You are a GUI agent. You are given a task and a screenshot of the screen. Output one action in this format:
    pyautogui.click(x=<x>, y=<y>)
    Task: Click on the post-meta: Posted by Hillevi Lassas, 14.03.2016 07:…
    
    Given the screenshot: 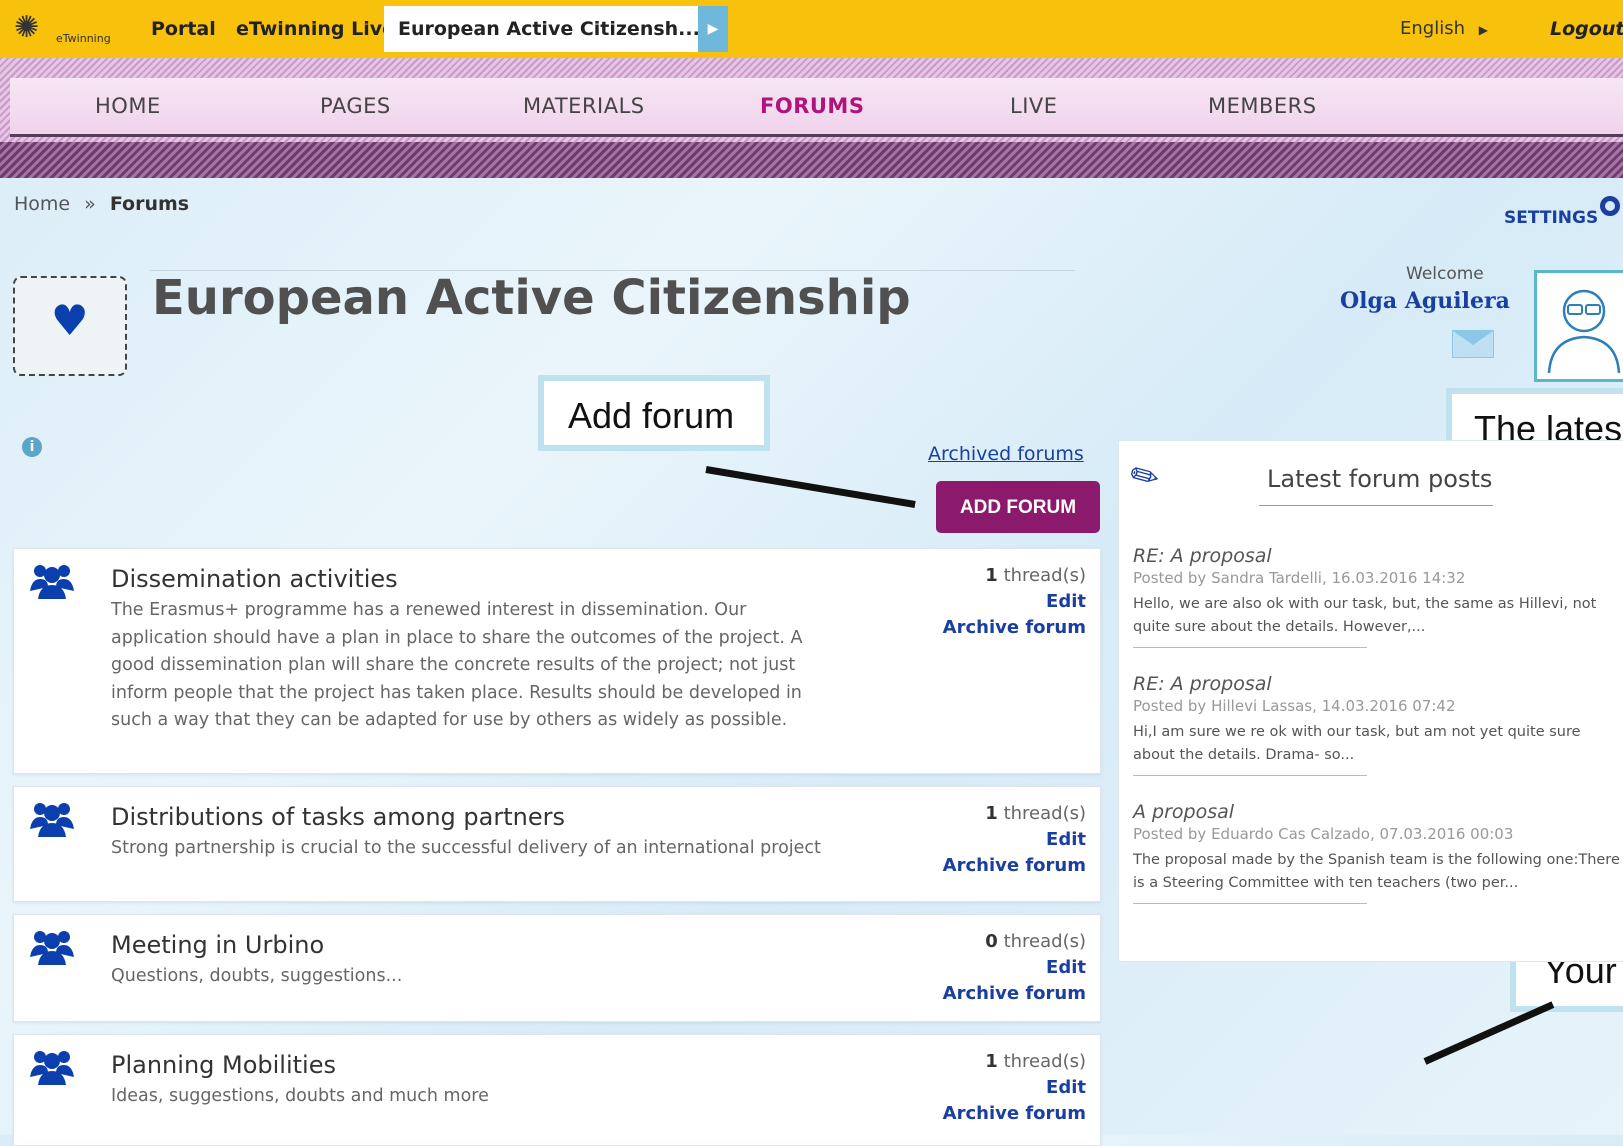 What is the action you would take?
    pyautogui.click(x=1294, y=706)
    